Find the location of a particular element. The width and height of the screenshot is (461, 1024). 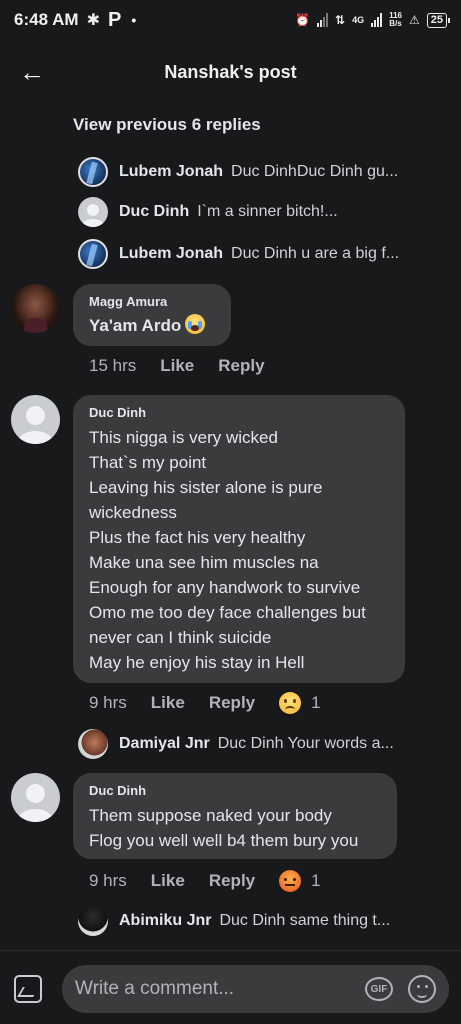

warning-icon: ⚠ is located at coordinates (414, 20).